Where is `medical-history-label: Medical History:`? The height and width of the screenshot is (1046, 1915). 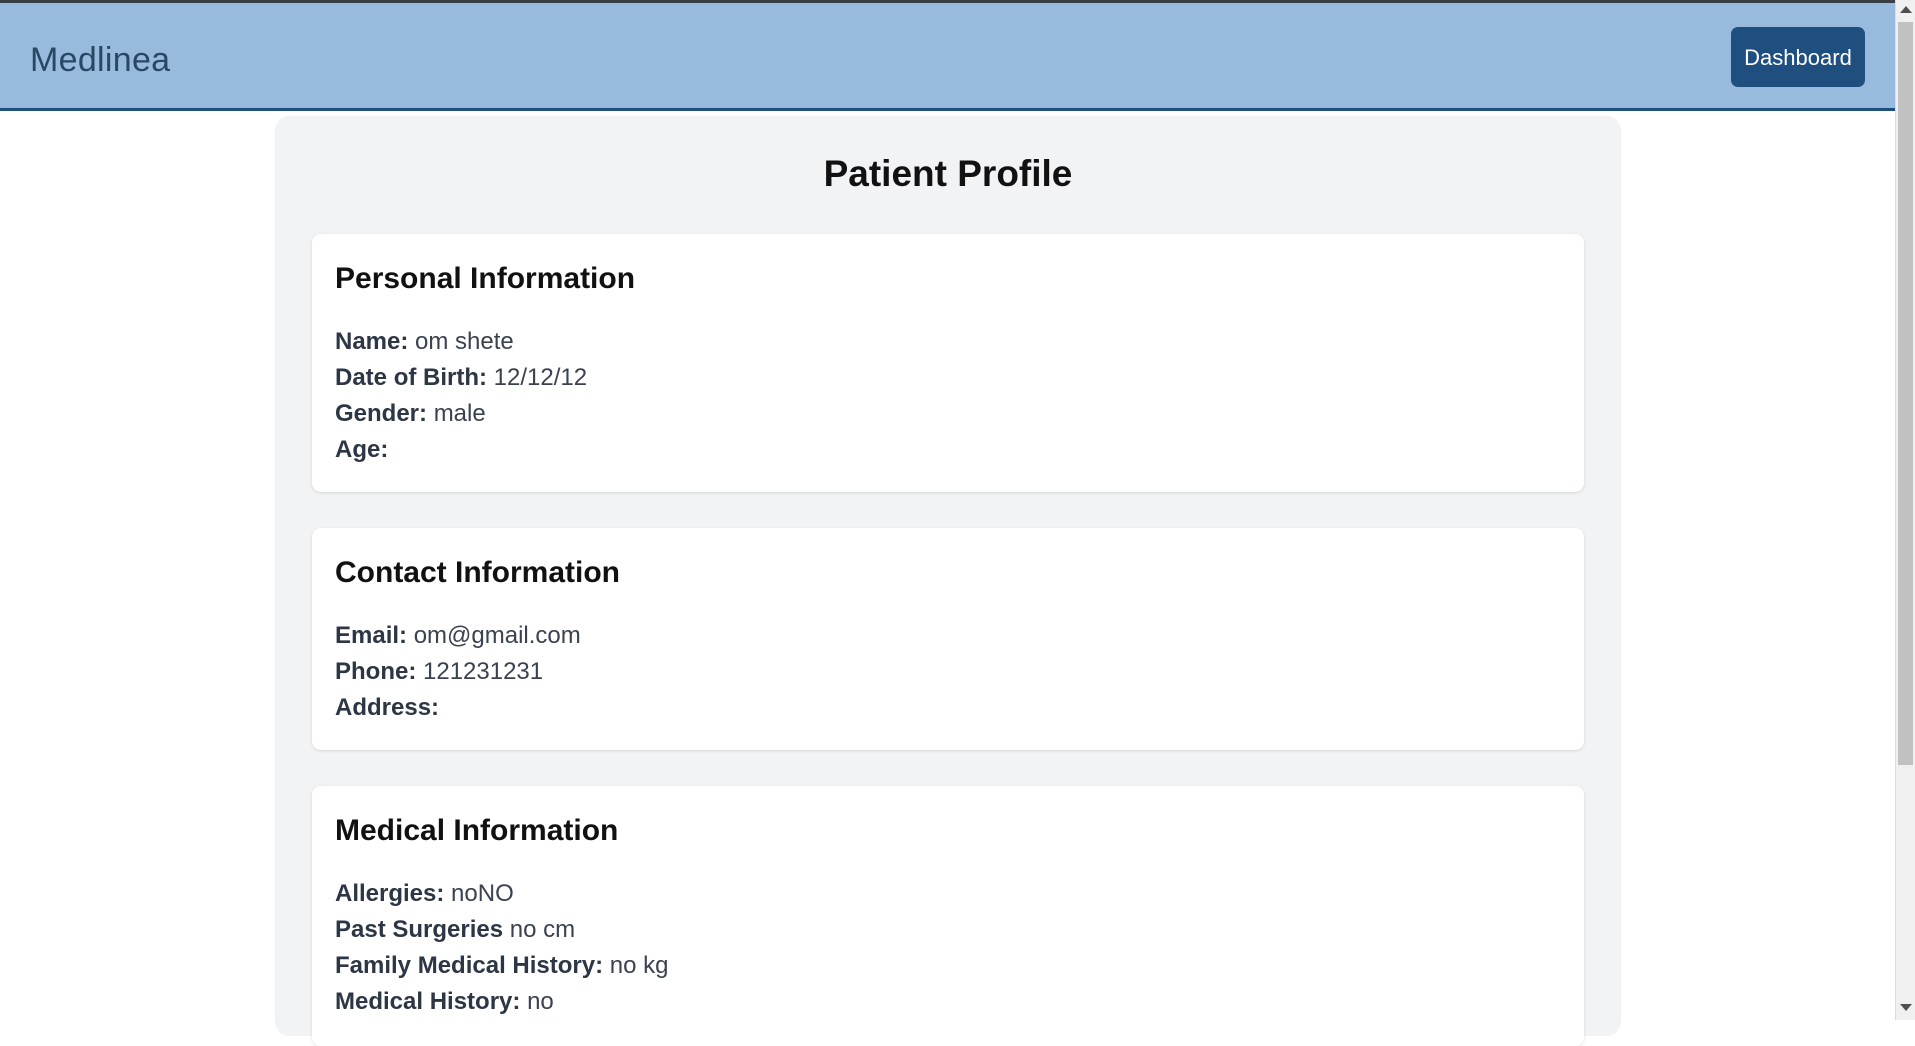 medical-history-label: Medical History: is located at coordinates (428, 1001).